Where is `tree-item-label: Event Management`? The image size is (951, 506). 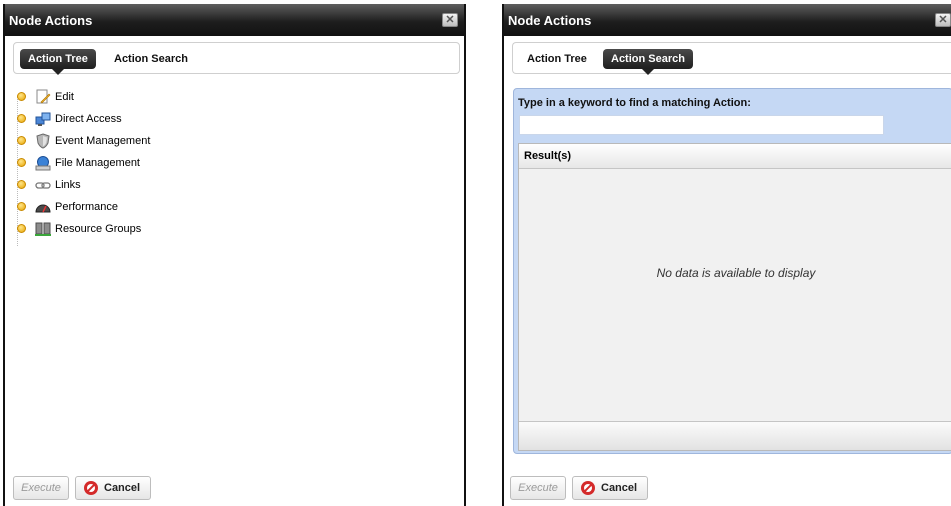
tree-item-label: Event Management is located at coordinates (103, 141).